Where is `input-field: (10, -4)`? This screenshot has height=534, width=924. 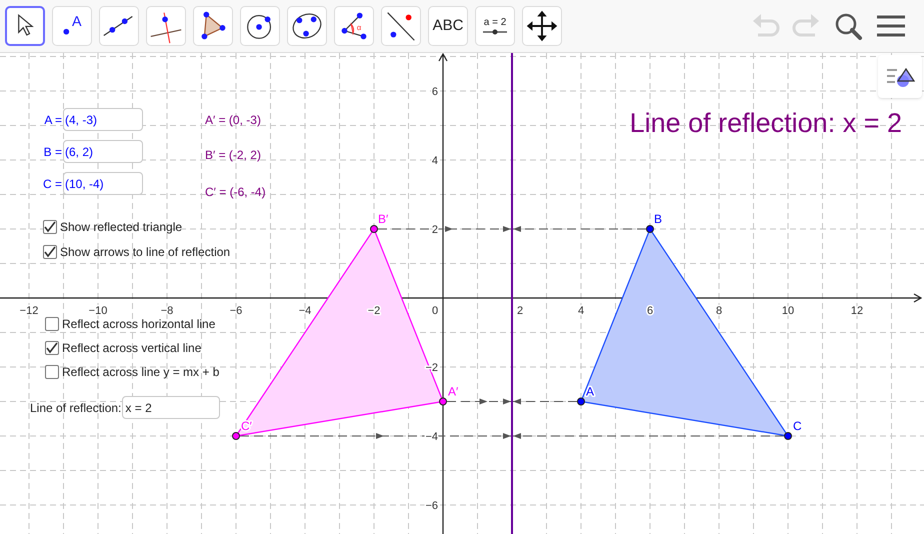
input-field: (10, -4) is located at coordinates (103, 183).